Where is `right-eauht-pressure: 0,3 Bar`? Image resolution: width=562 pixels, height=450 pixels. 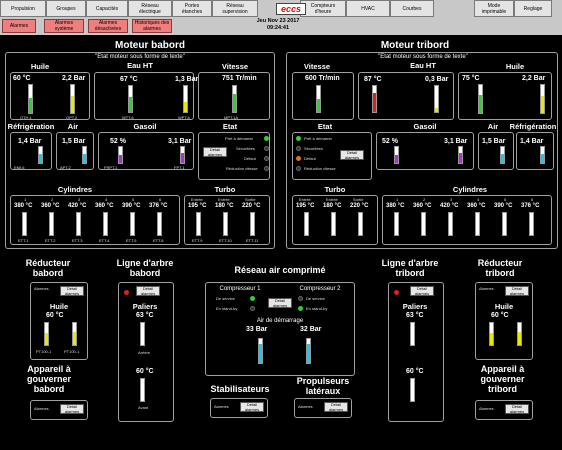
right-eauht-pressure: 0,3 Bar is located at coordinates (437, 79).